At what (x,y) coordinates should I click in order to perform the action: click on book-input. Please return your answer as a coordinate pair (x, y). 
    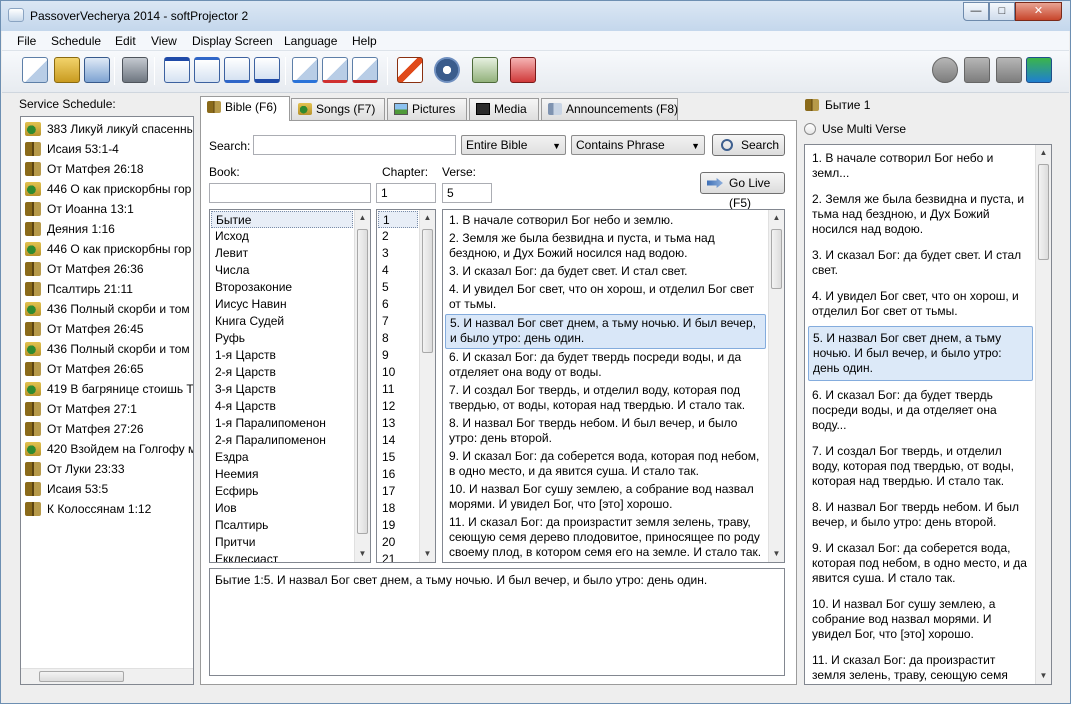
    Looking at the image, I should click on (290, 193).